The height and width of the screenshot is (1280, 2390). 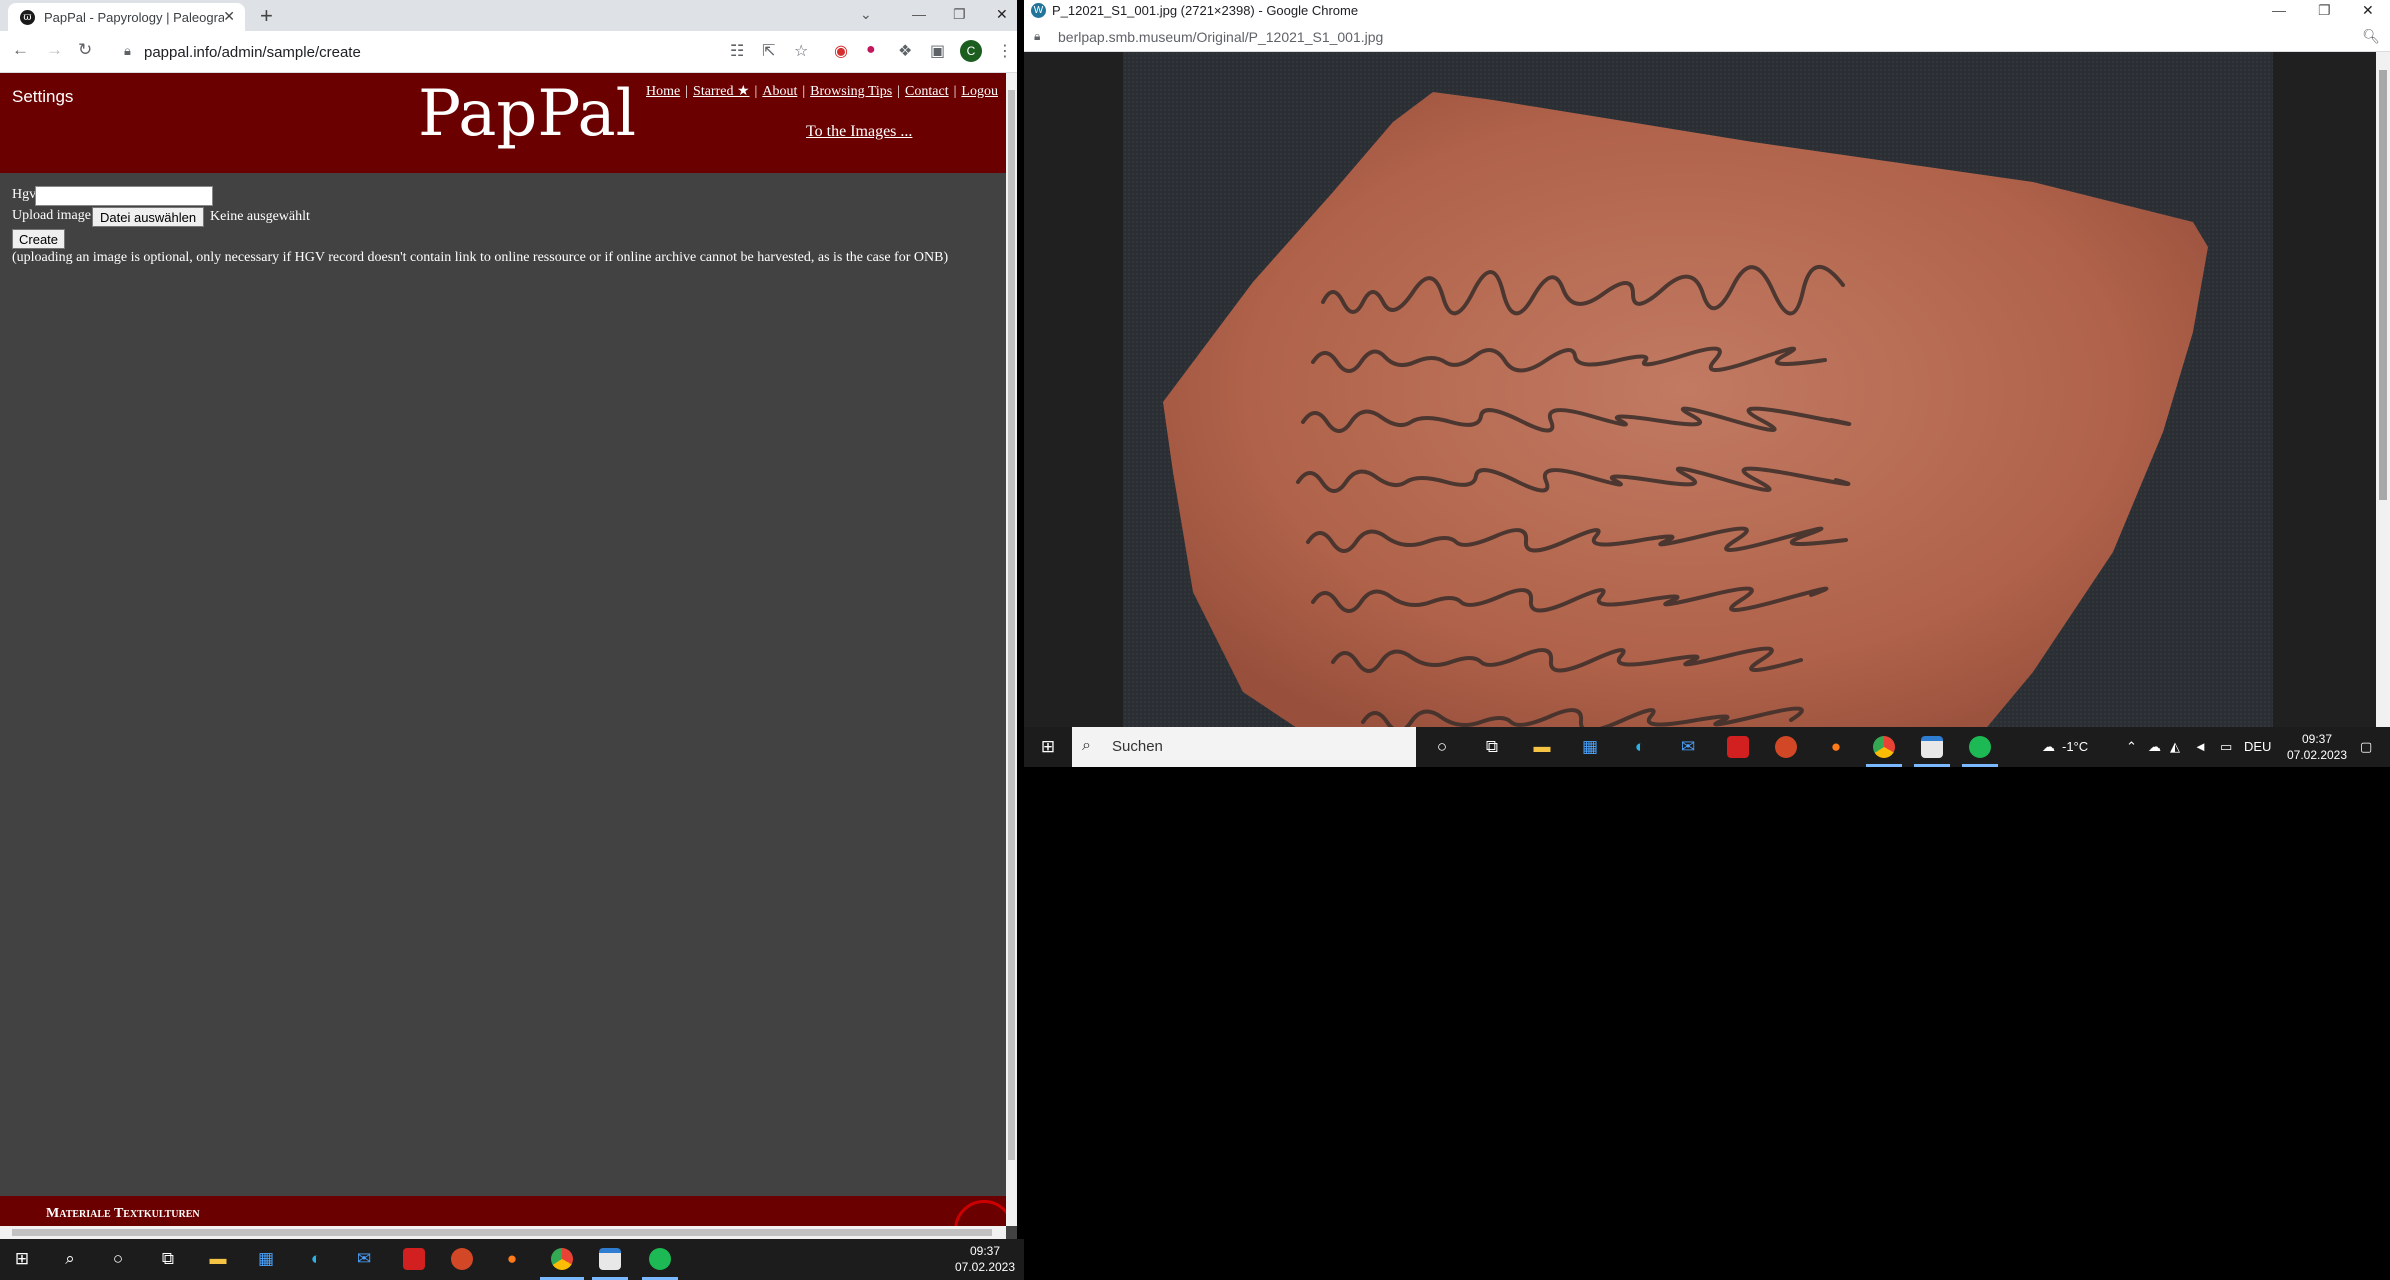 I want to click on lock-icon: 🔒︎, so click(x=1037, y=36).